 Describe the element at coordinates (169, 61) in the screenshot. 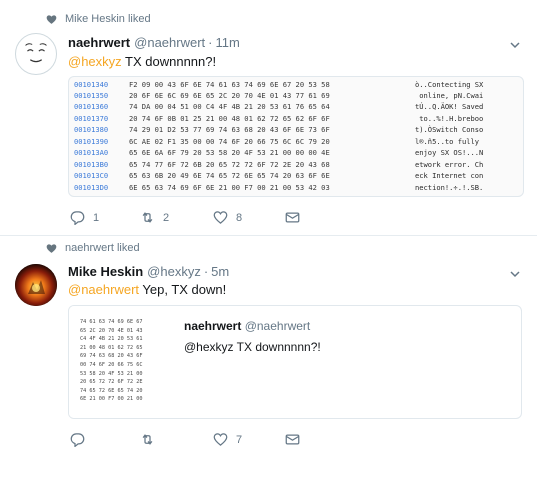

I see `tweet-body: TX downnnnn?!` at that location.